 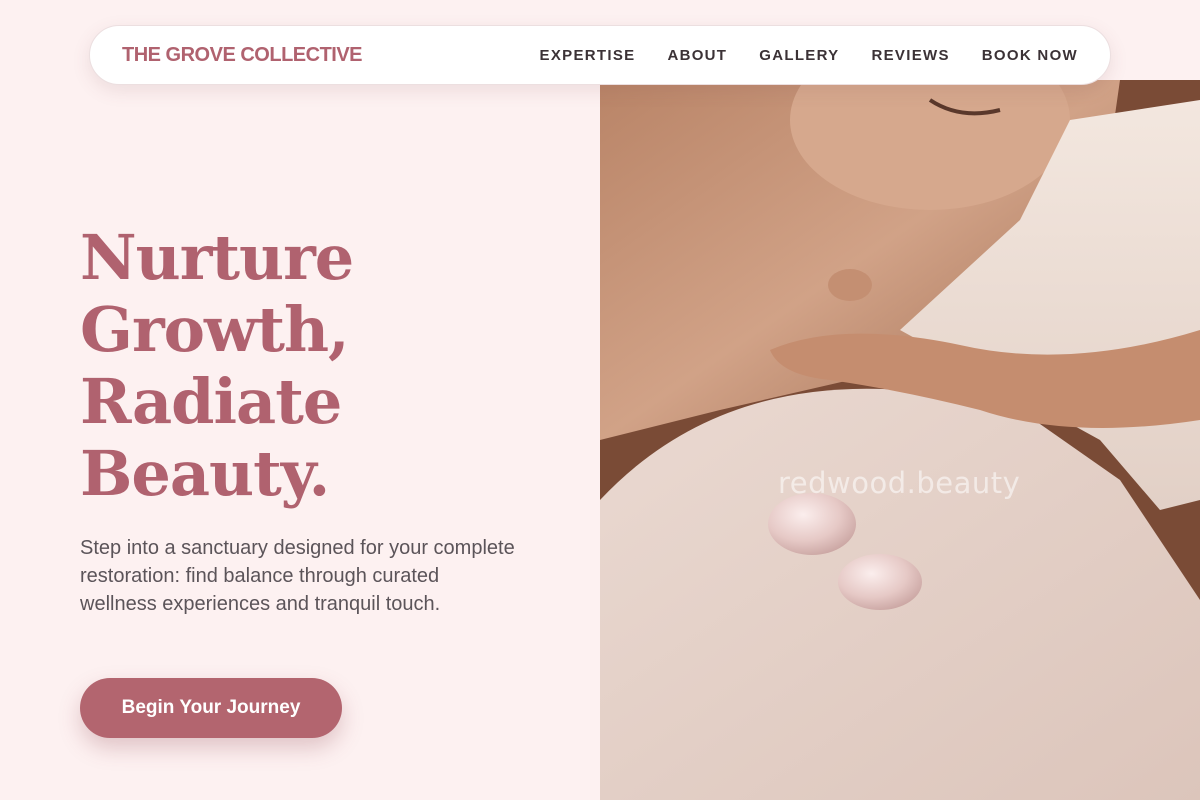 What do you see at coordinates (211, 708) in the screenshot?
I see `begin-journey-button: Begin Your Journey` at bounding box center [211, 708].